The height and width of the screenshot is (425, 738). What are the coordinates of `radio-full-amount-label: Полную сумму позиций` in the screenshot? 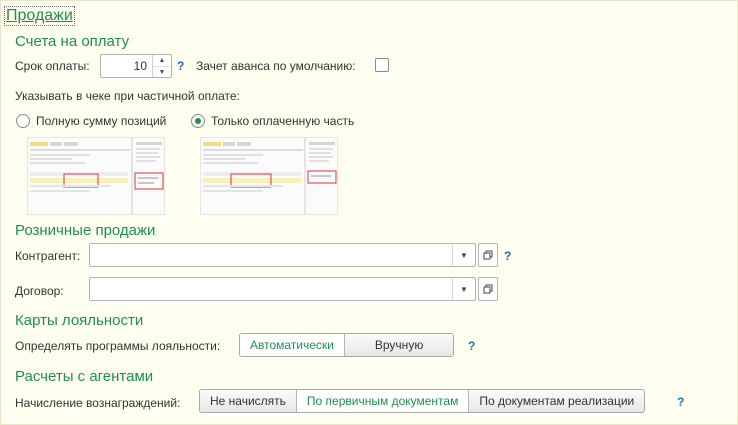 It's located at (101, 121).